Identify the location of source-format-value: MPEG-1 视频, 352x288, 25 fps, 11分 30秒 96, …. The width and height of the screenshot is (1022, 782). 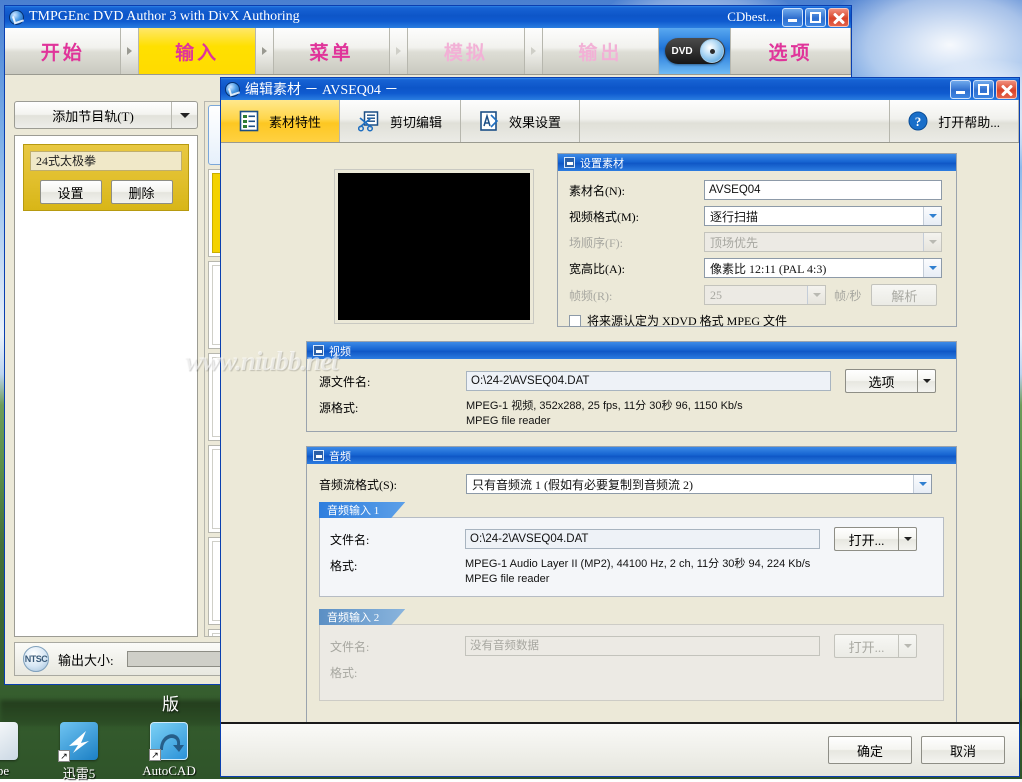
(604, 414).